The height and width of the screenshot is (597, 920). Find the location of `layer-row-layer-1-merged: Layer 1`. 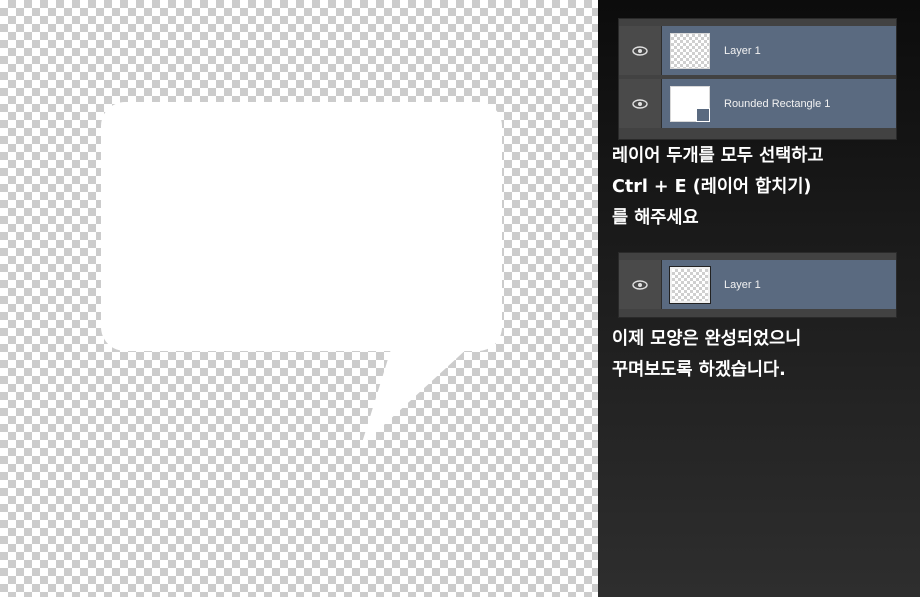

layer-row-layer-1-merged: Layer 1 is located at coordinates (757, 284).